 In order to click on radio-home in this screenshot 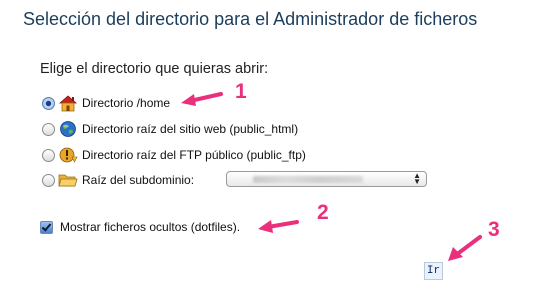, I will do `click(48, 103)`.